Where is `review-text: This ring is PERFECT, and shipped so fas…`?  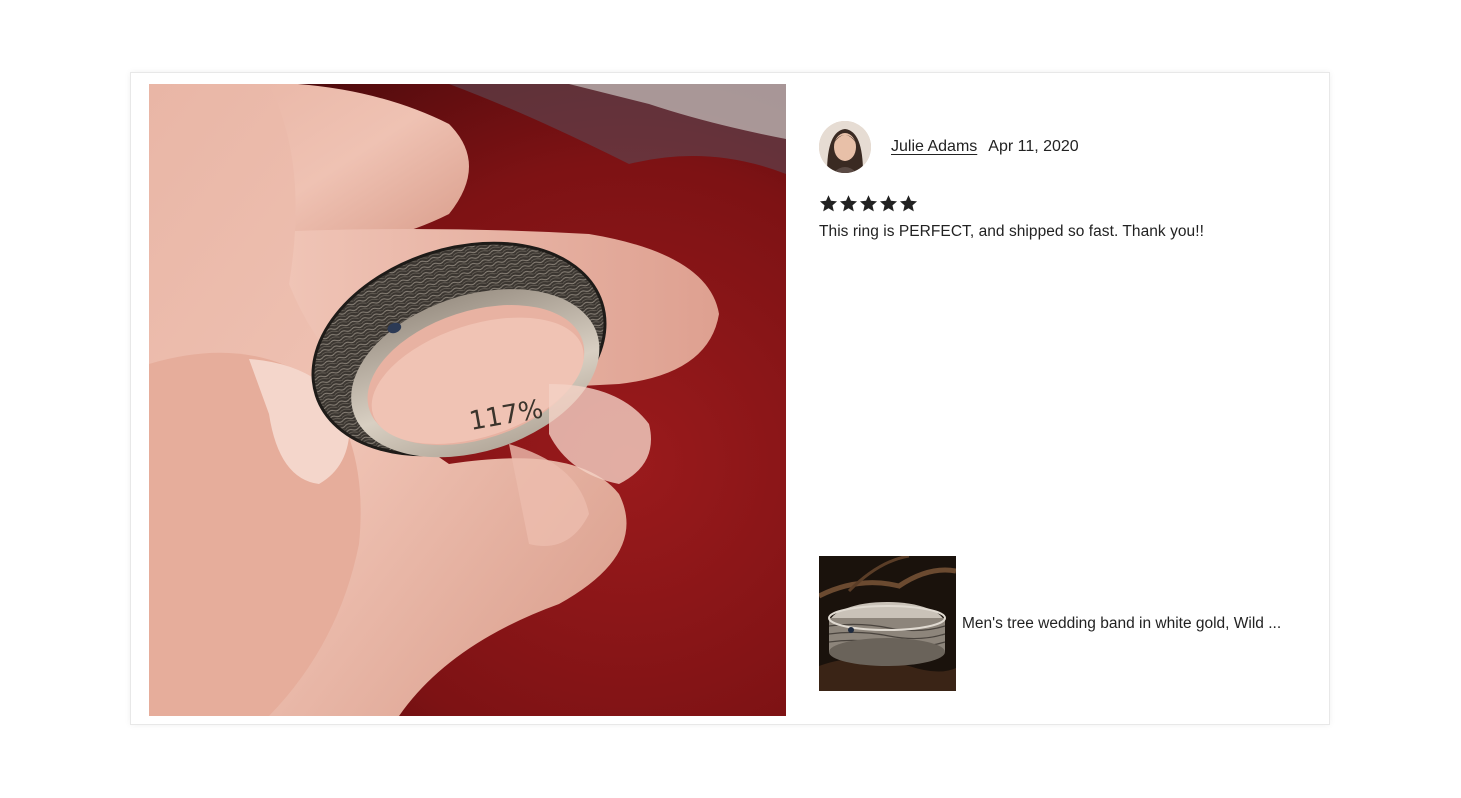 review-text: This ring is PERFECT, and shipped so fas… is located at coordinates (1011, 231).